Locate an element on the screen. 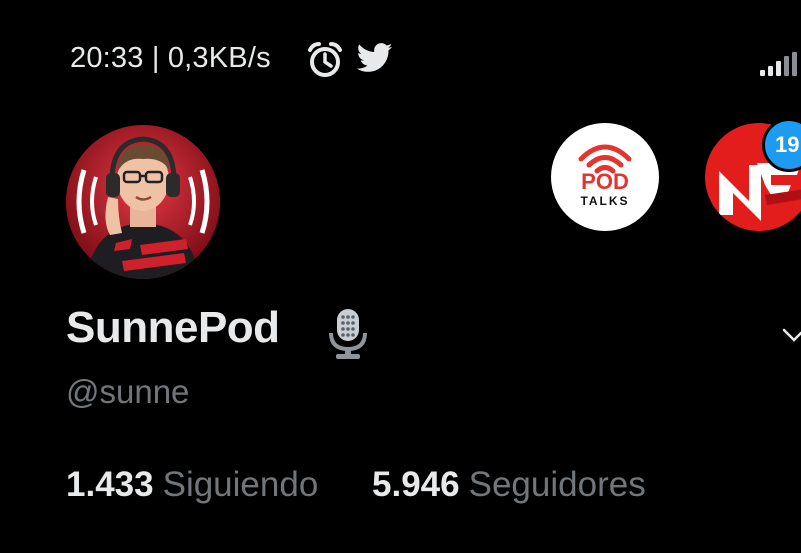  followers-stat: 5.946 Seguidores is located at coordinates (509, 485).